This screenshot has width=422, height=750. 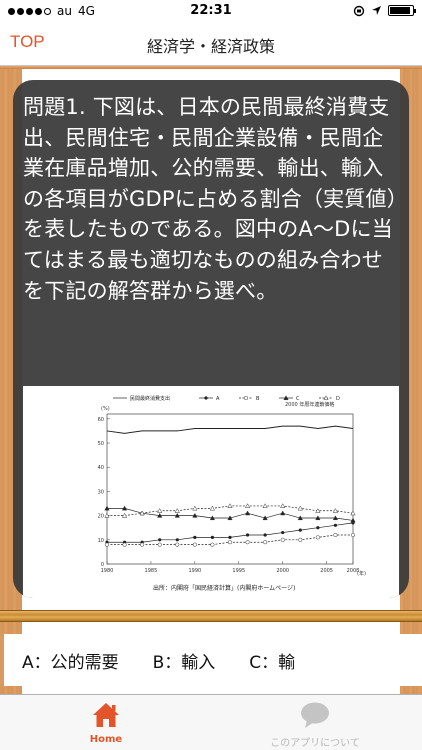 What do you see at coordinates (107, 571) in the screenshot?
I see `x-tick-label: 1980` at bounding box center [107, 571].